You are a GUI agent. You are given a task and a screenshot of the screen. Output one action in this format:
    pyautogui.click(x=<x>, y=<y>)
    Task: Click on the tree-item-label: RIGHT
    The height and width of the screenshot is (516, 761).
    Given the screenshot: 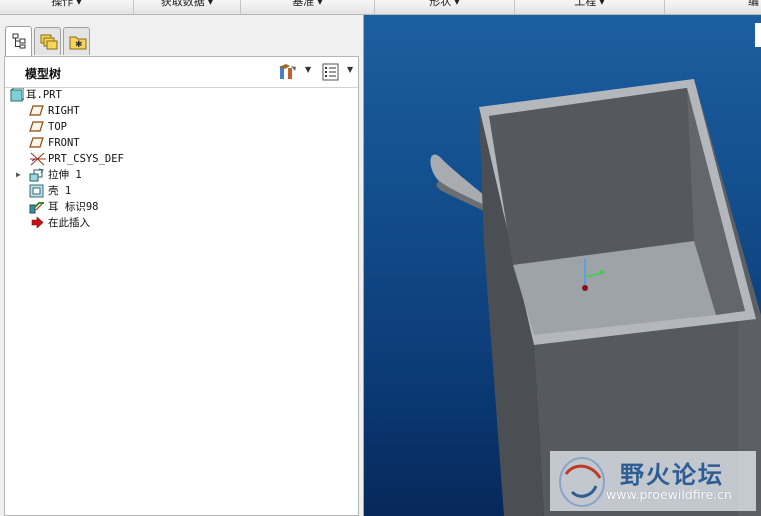 What is the action you would take?
    pyautogui.click(x=64, y=111)
    